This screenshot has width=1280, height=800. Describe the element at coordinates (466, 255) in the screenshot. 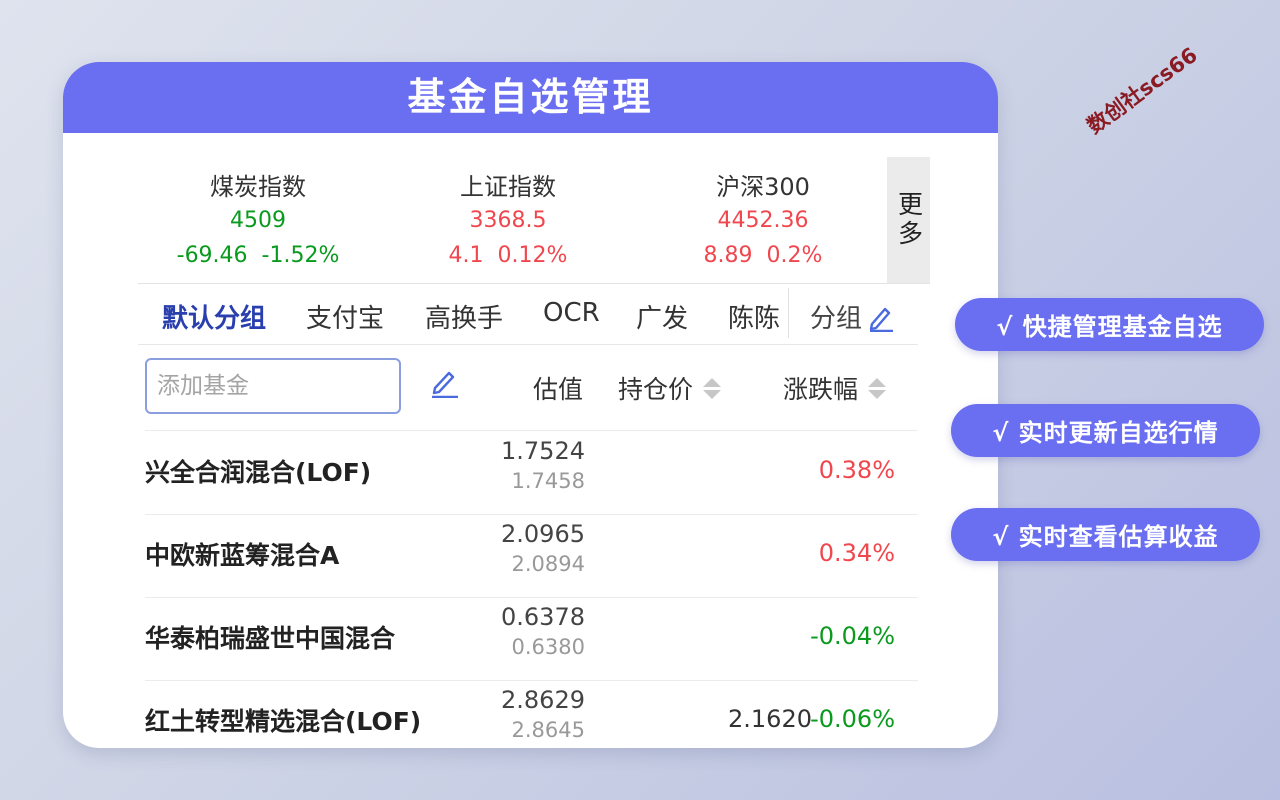

I see `index-change-amount: 4.1` at that location.